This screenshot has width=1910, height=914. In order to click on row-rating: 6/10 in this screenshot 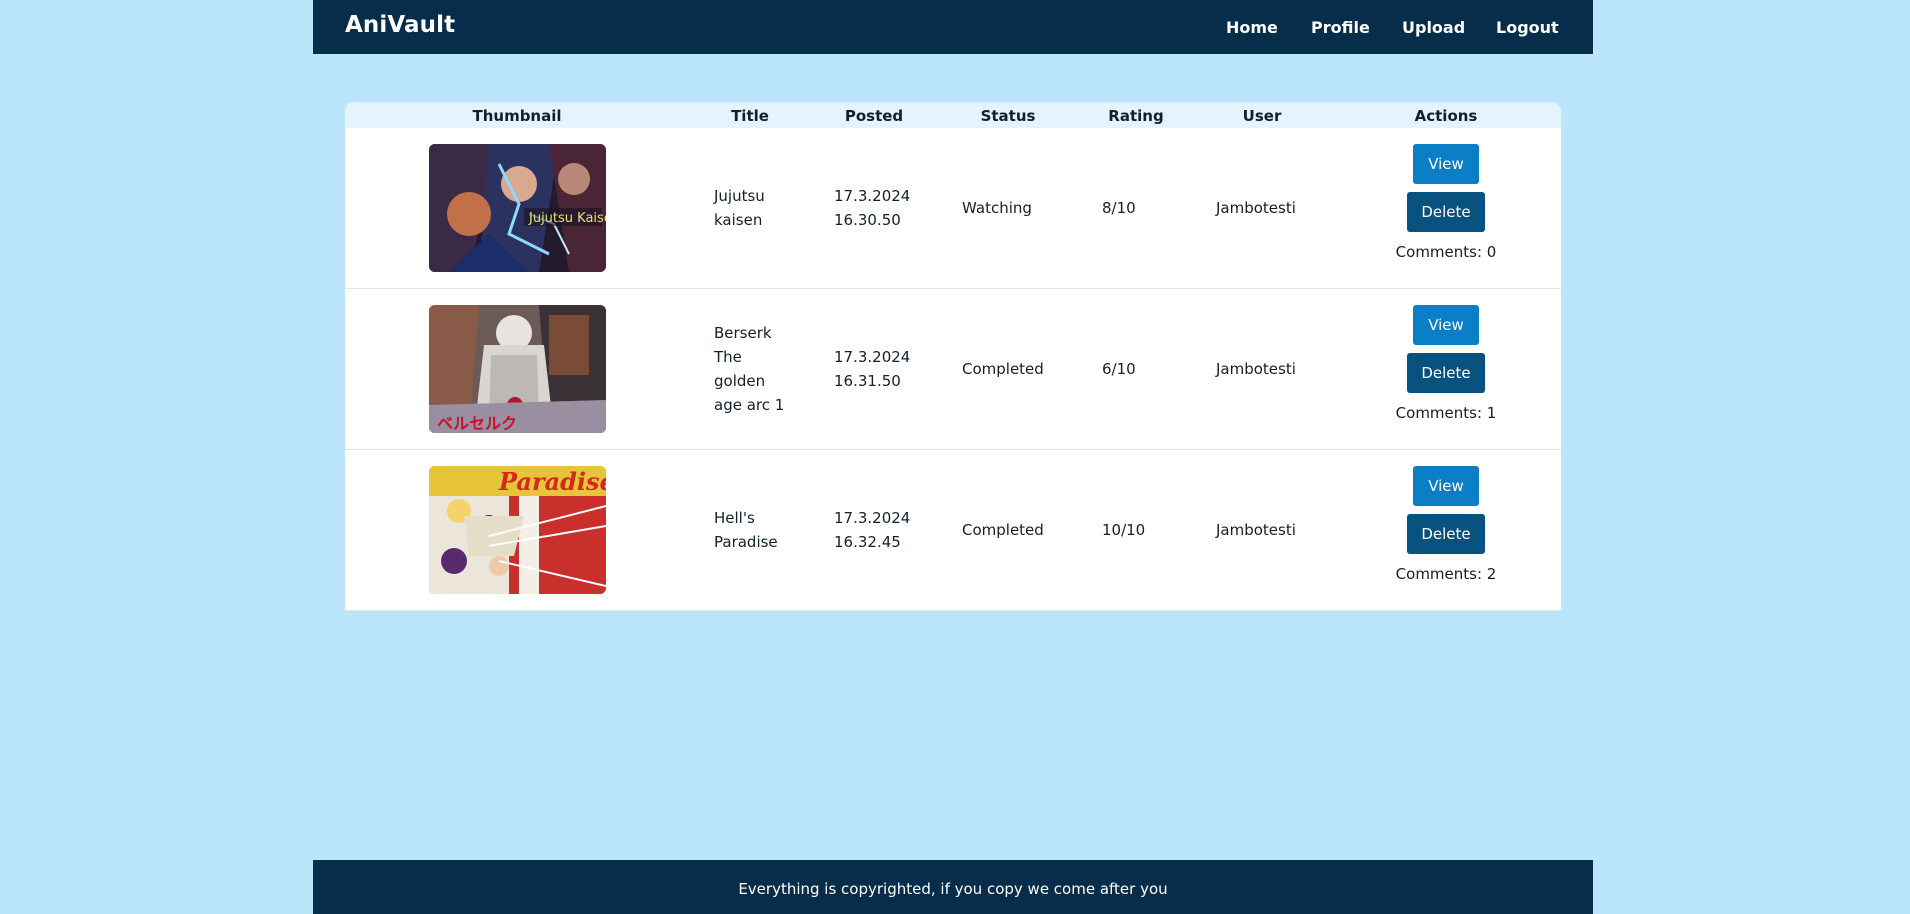, I will do `click(1119, 369)`.